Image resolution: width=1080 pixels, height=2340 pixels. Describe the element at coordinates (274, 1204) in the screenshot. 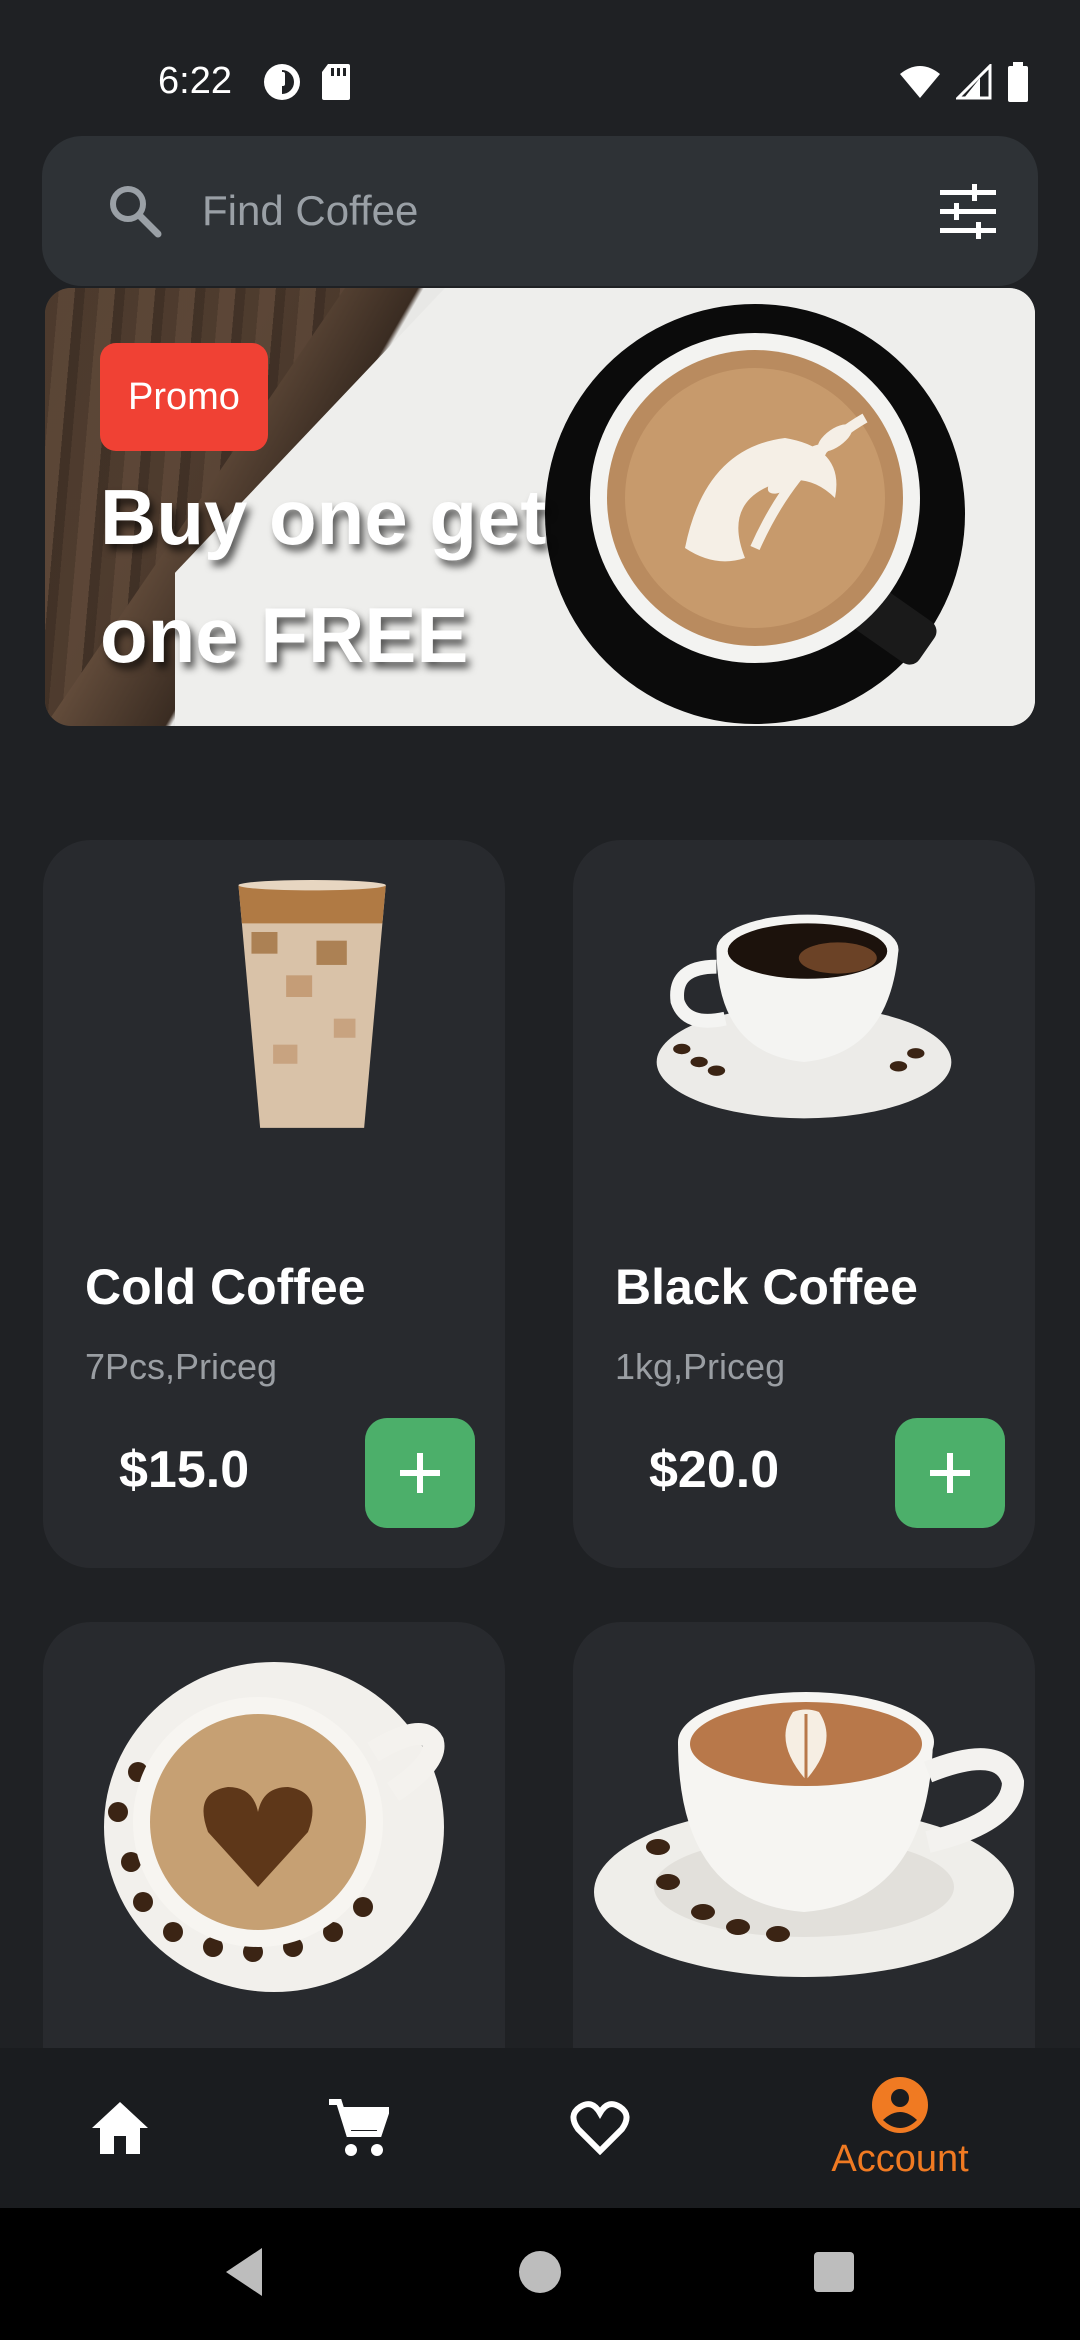

I see `product-card-cold-coffee: Cold Coffee 7Pcs,Priceg $15.0` at that location.